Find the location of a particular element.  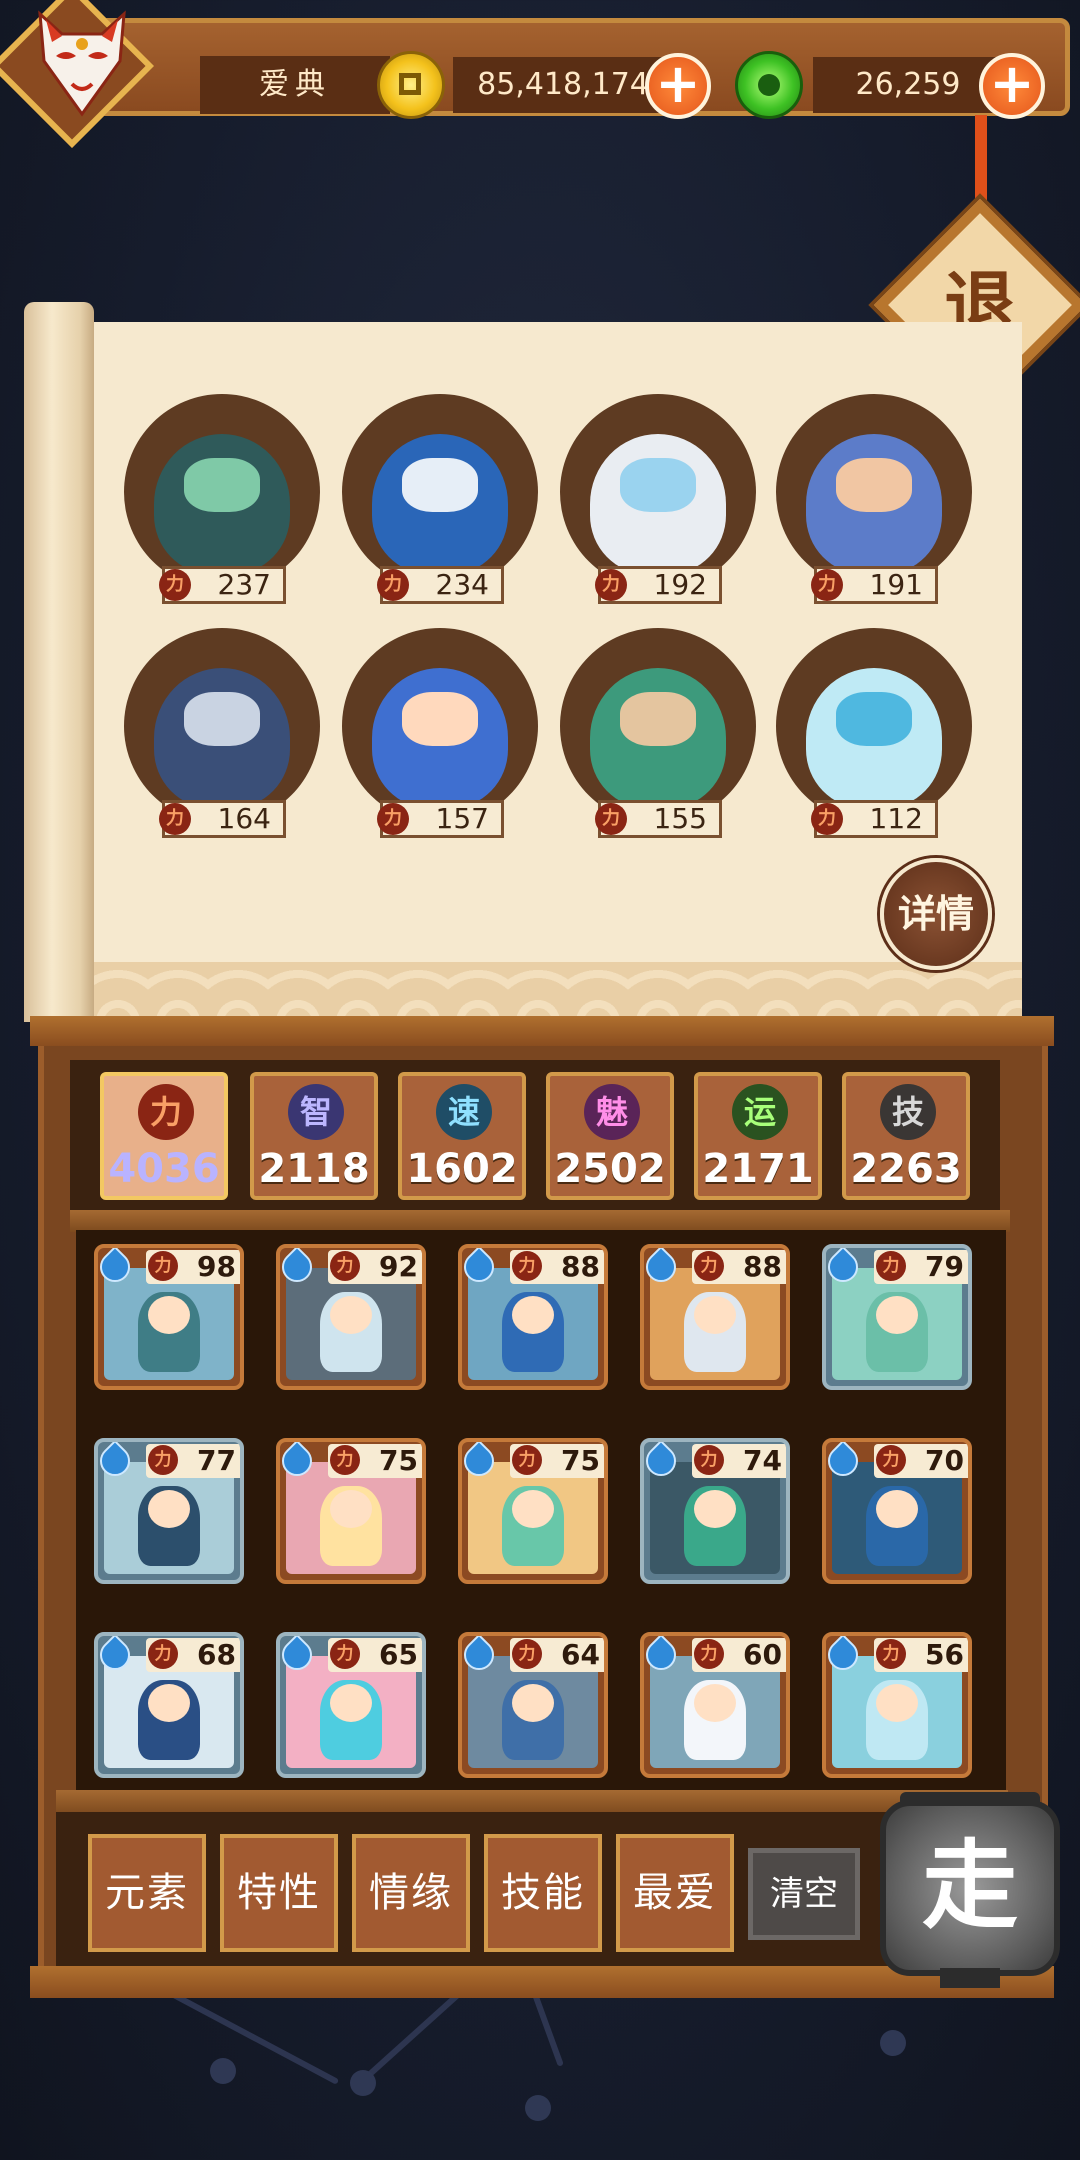

hero-power-badge: 力 75 is located at coordinates (375, 1461).